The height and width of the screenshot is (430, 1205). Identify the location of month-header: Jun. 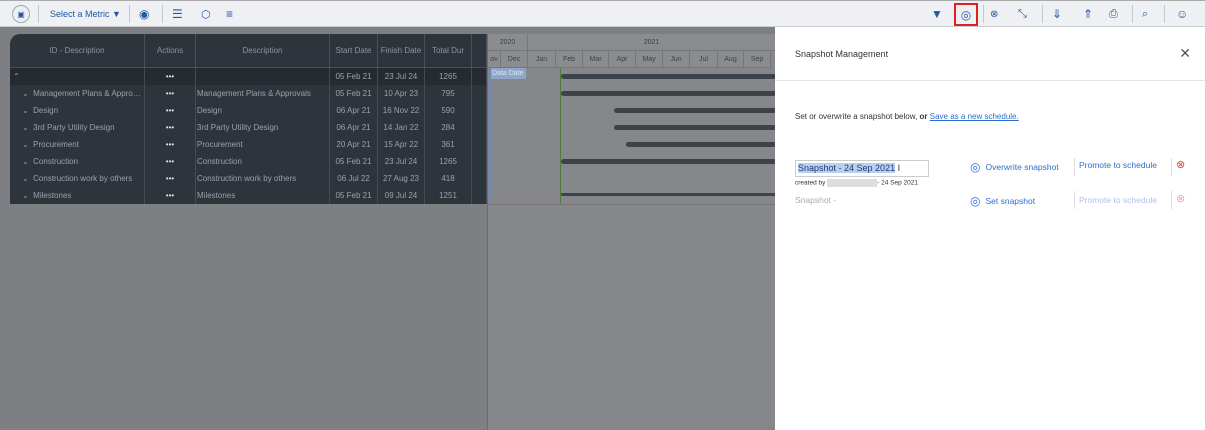
(676, 59).